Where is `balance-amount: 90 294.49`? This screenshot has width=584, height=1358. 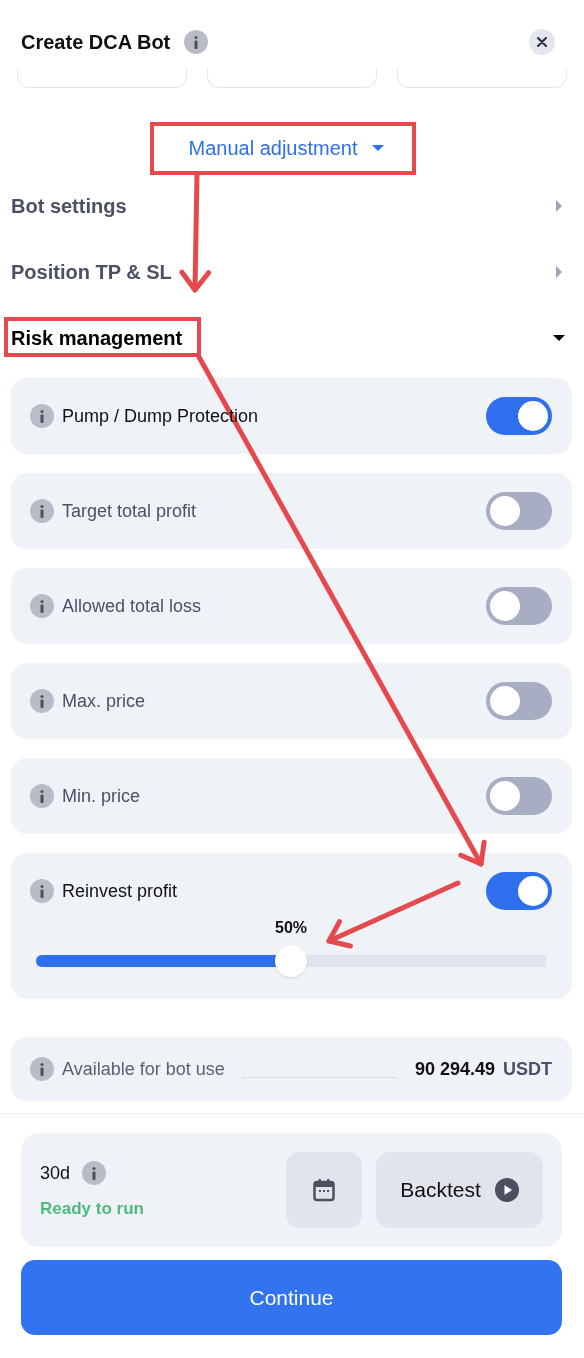 balance-amount: 90 294.49 is located at coordinates (454, 1069).